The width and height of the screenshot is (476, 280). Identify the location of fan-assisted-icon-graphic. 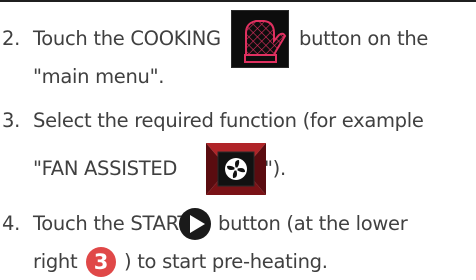
(236, 169).